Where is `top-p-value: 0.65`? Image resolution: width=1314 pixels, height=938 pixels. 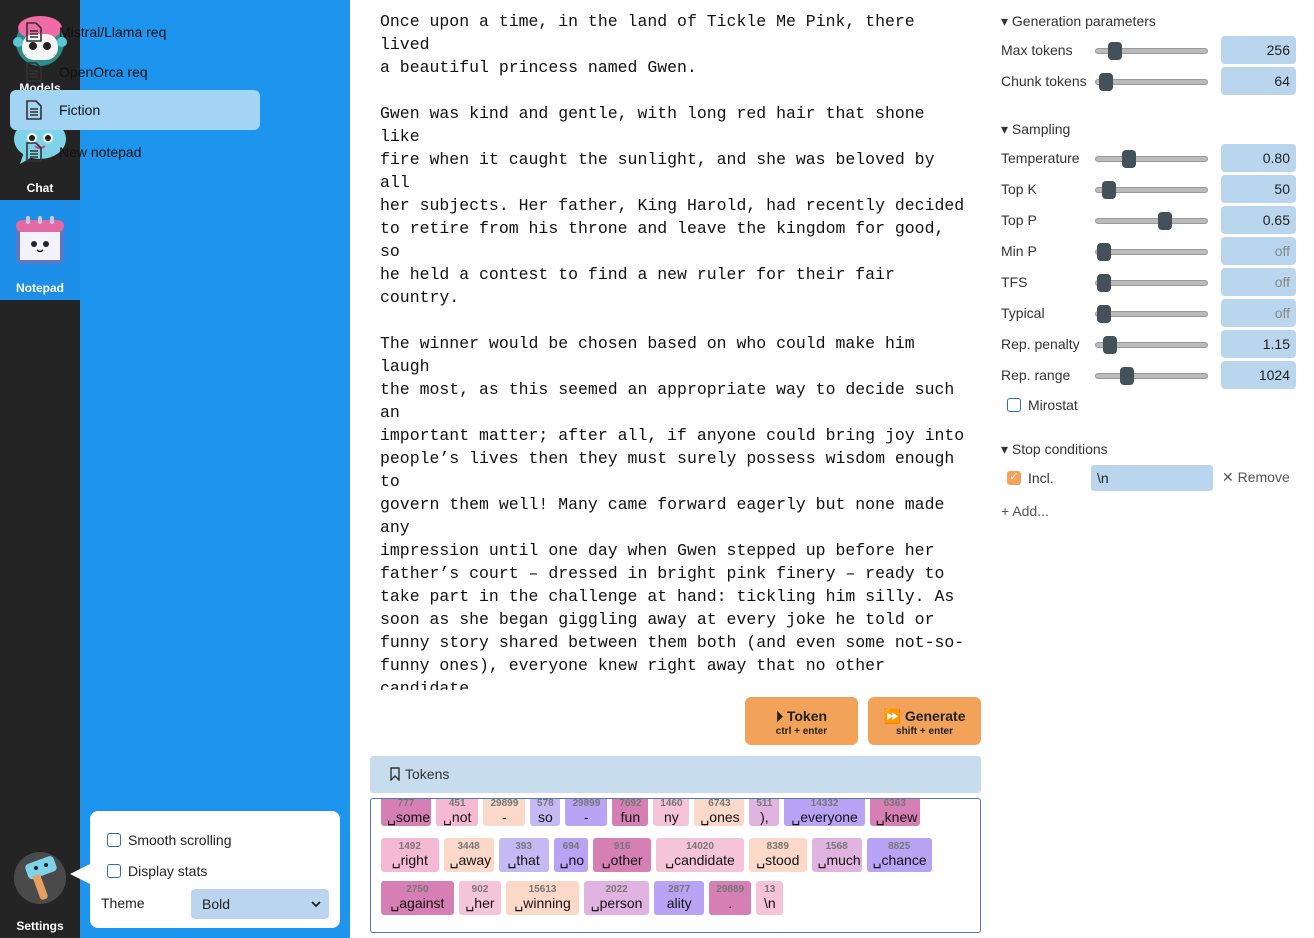
top-p-value: 0.65 is located at coordinates (1258, 220).